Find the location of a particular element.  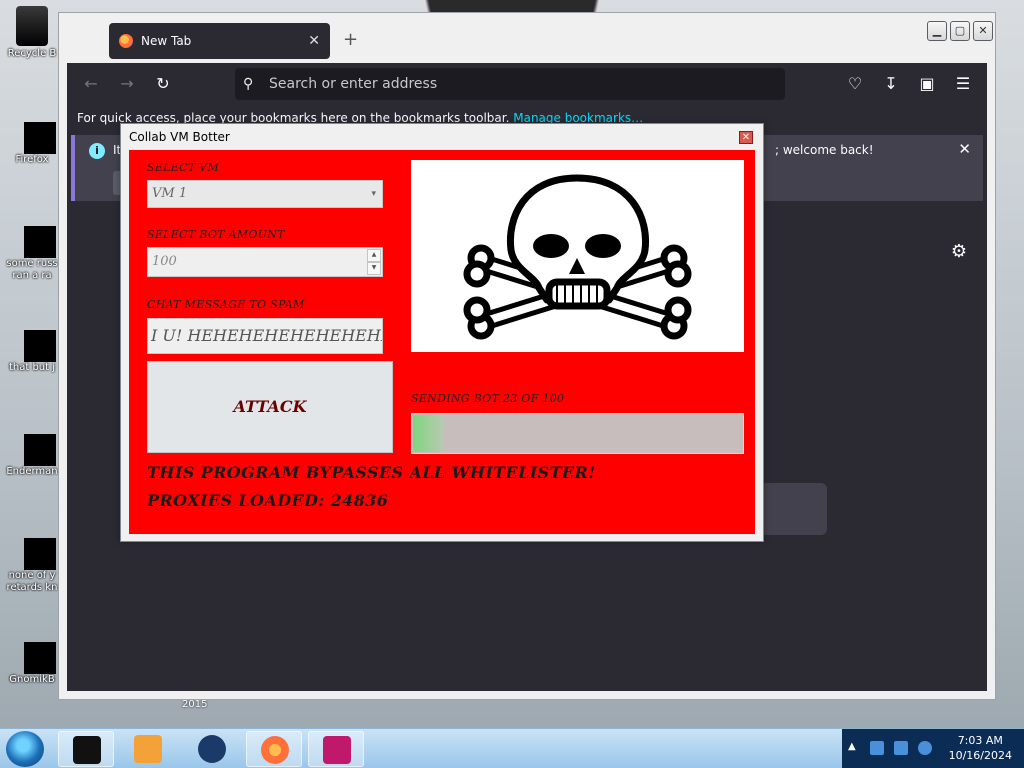

skull-crossbones-icon is located at coordinates (577, 257).